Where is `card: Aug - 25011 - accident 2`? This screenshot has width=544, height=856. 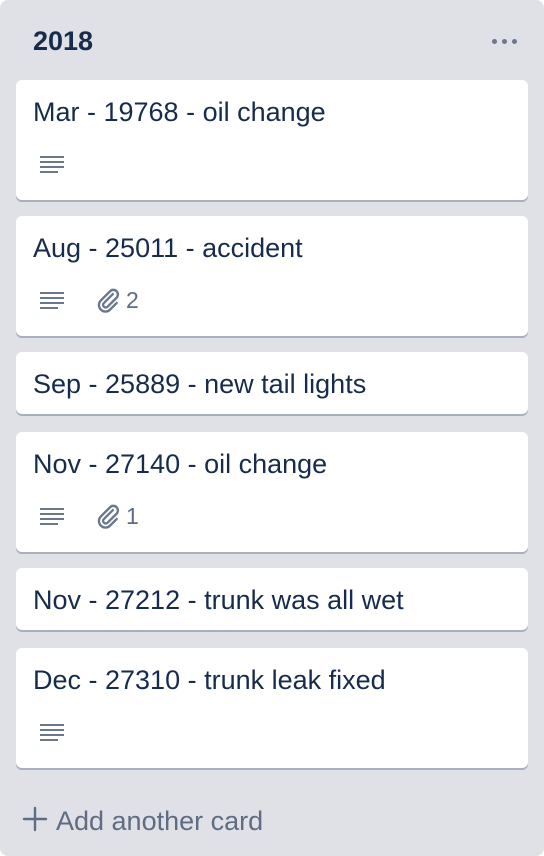
card: Aug - 25011 - accident 2 is located at coordinates (272, 276).